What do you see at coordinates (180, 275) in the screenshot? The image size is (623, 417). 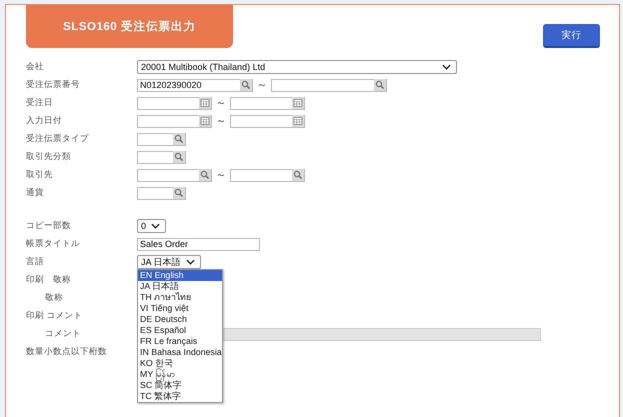 I see `dropdown-option: EN English` at bounding box center [180, 275].